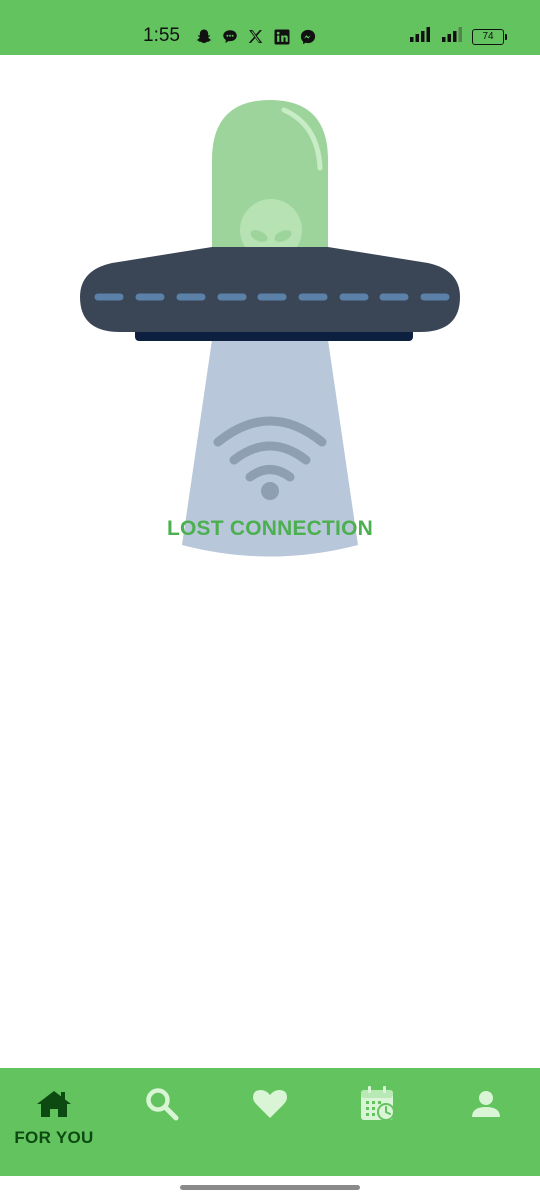 The height and width of the screenshot is (1200, 540). I want to click on status-time: 1:55, so click(161, 35).